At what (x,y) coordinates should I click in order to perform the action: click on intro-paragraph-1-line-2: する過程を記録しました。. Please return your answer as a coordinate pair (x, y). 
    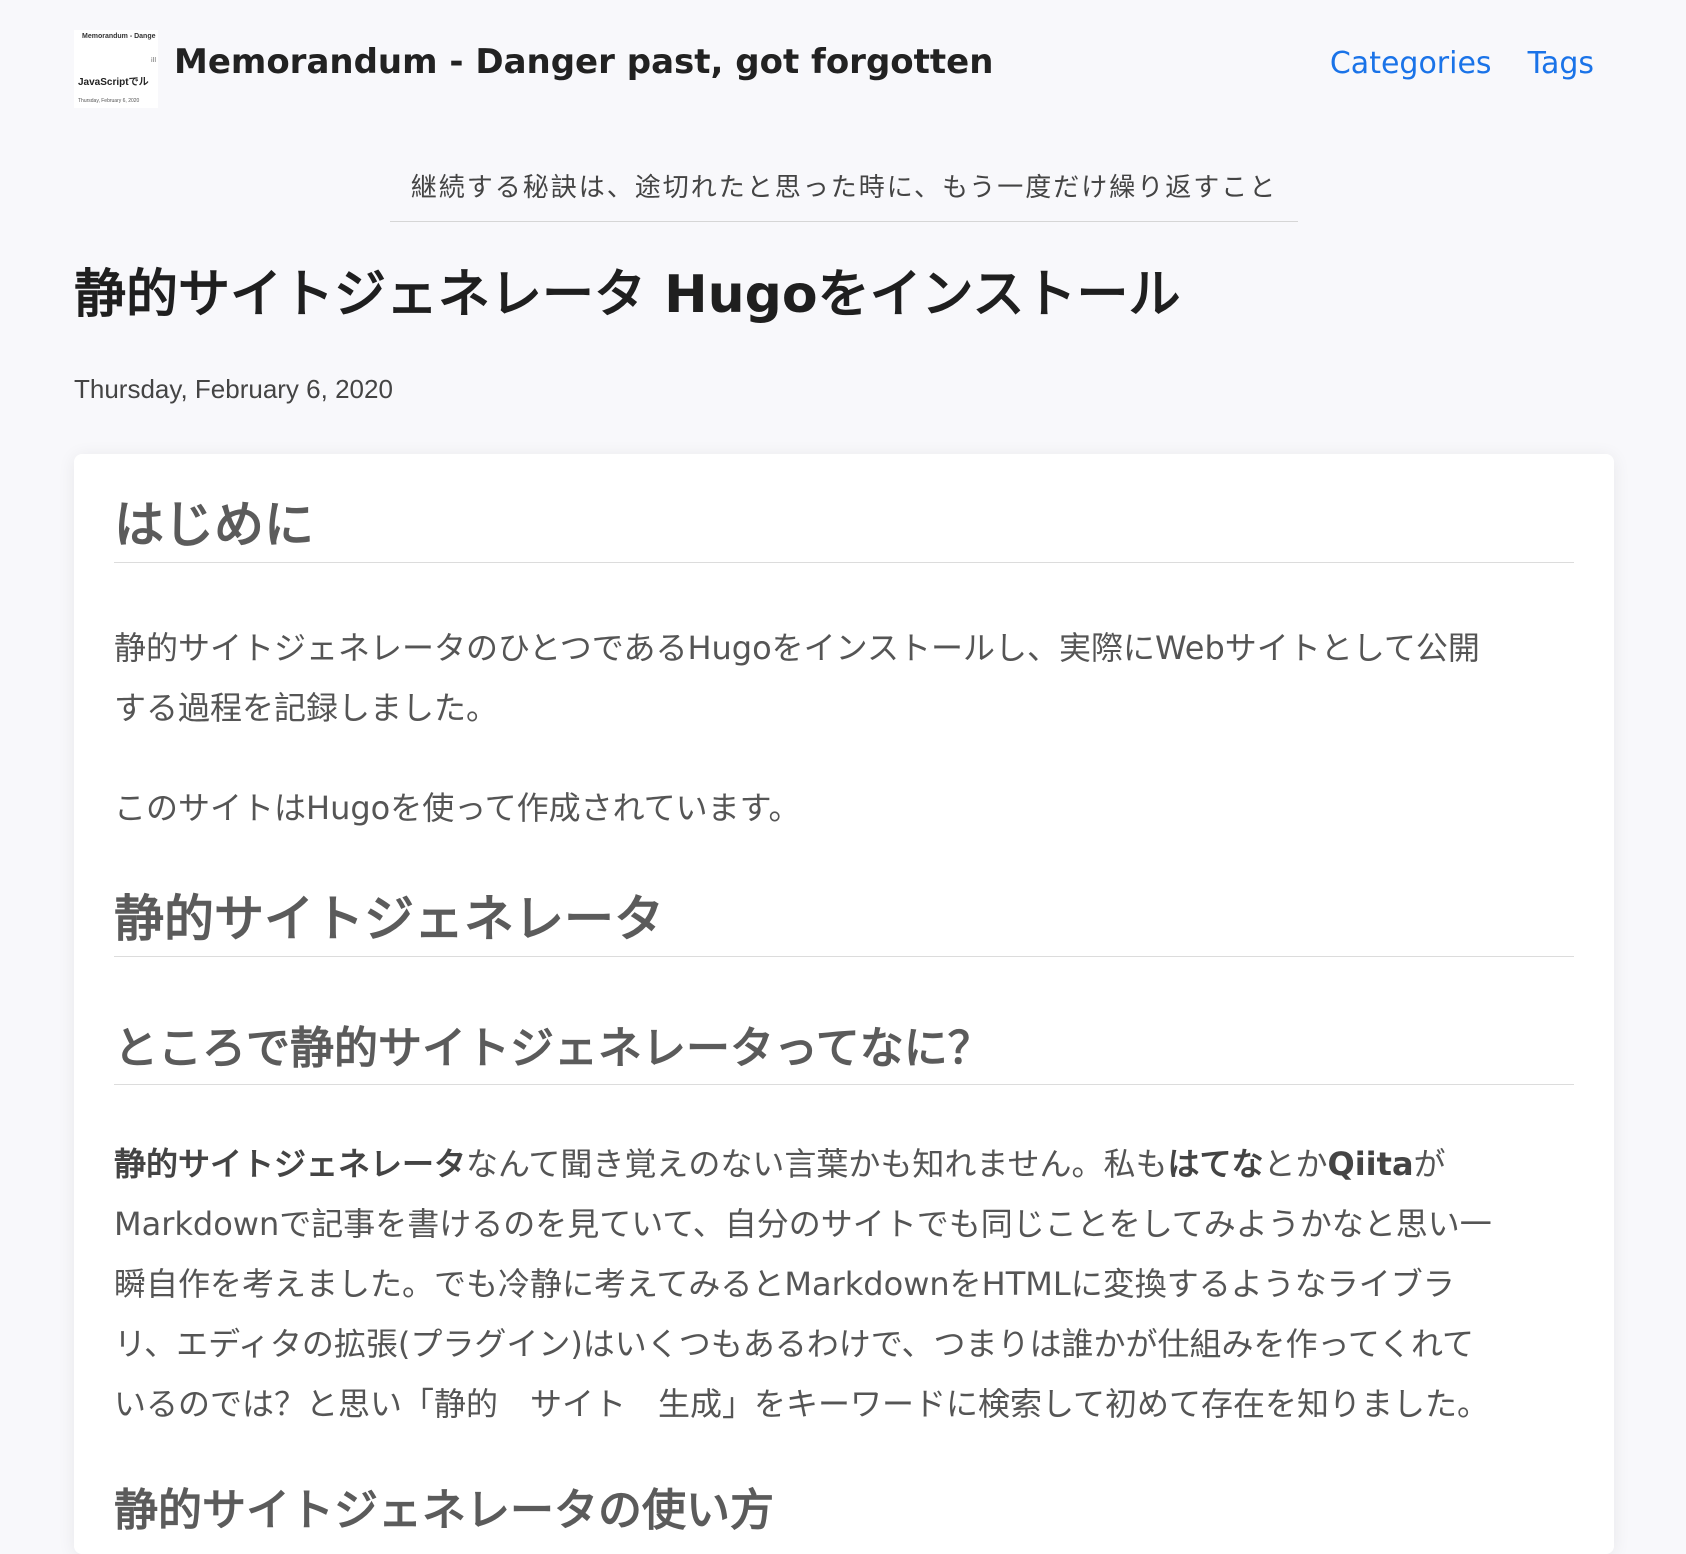
    Looking at the image, I should click on (306, 708).